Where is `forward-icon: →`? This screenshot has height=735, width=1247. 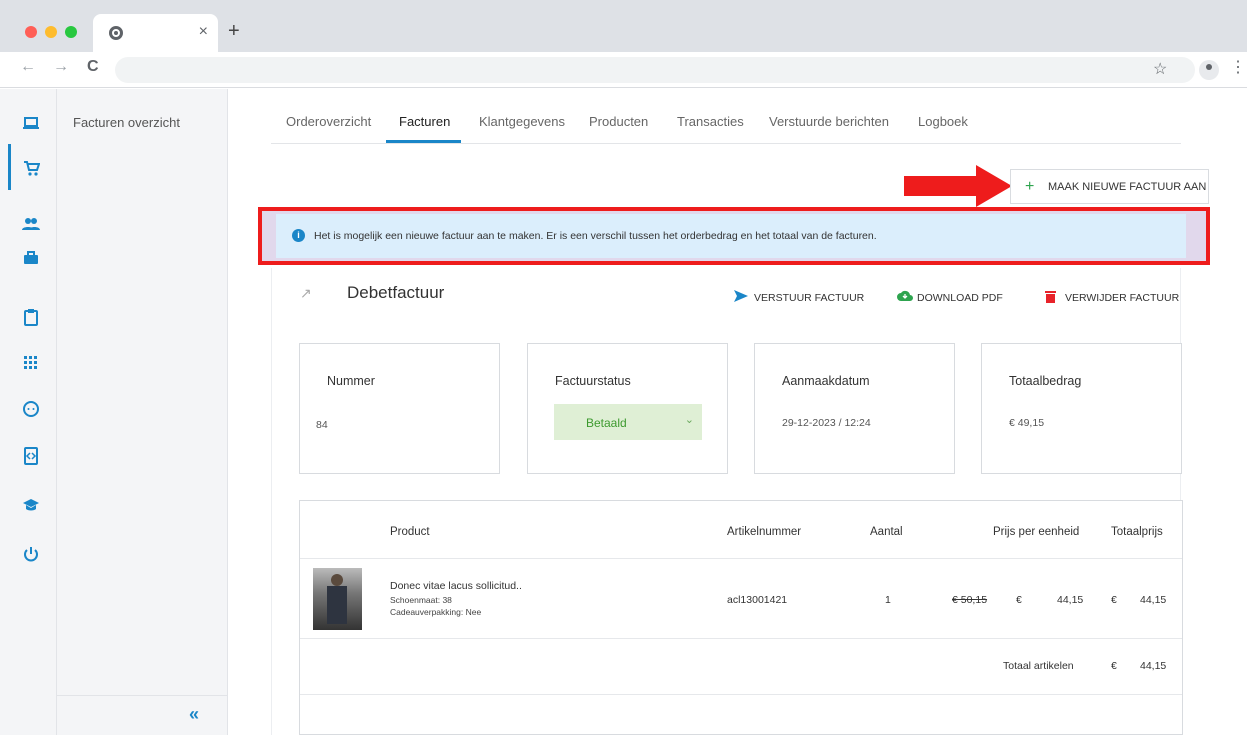 forward-icon: → is located at coordinates (61, 67).